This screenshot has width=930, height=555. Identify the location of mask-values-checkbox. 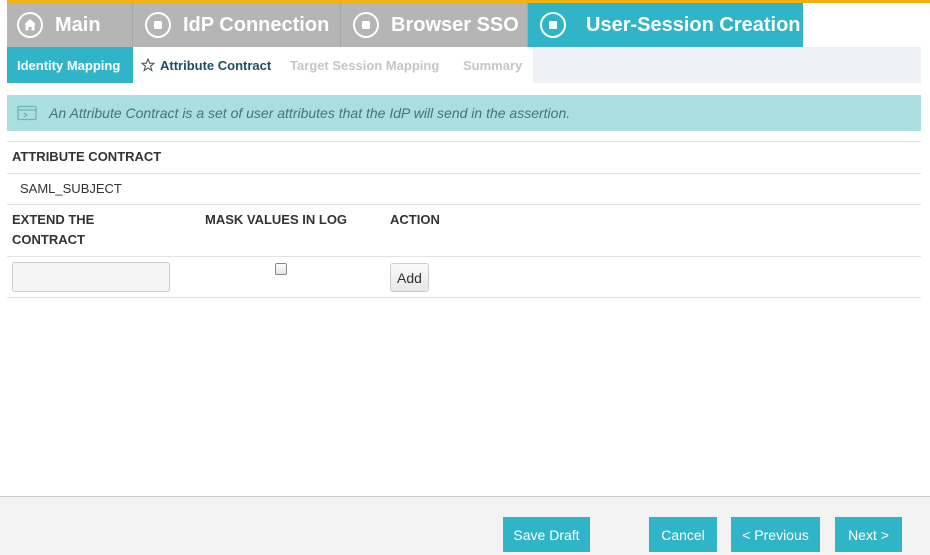
(281, 269).